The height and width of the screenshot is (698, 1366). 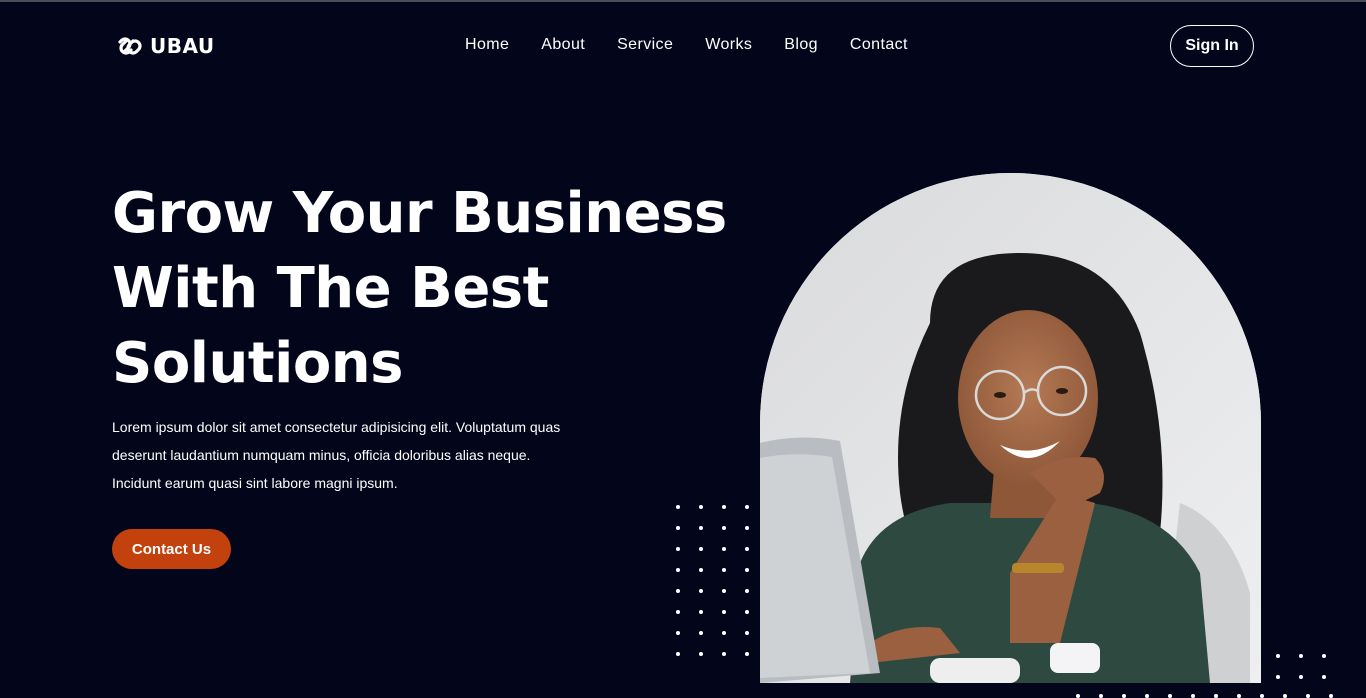 I want to click on contact-us-button: Contact Us, so click(x=171, y=549).